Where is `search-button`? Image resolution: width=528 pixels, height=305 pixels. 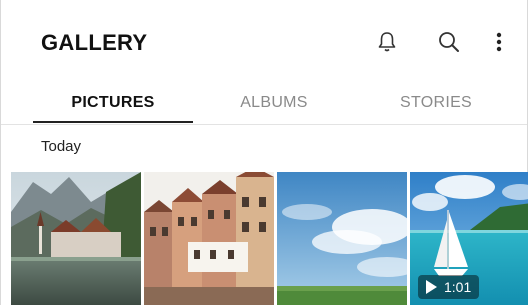
search-button is located at coordinates (449, 42).